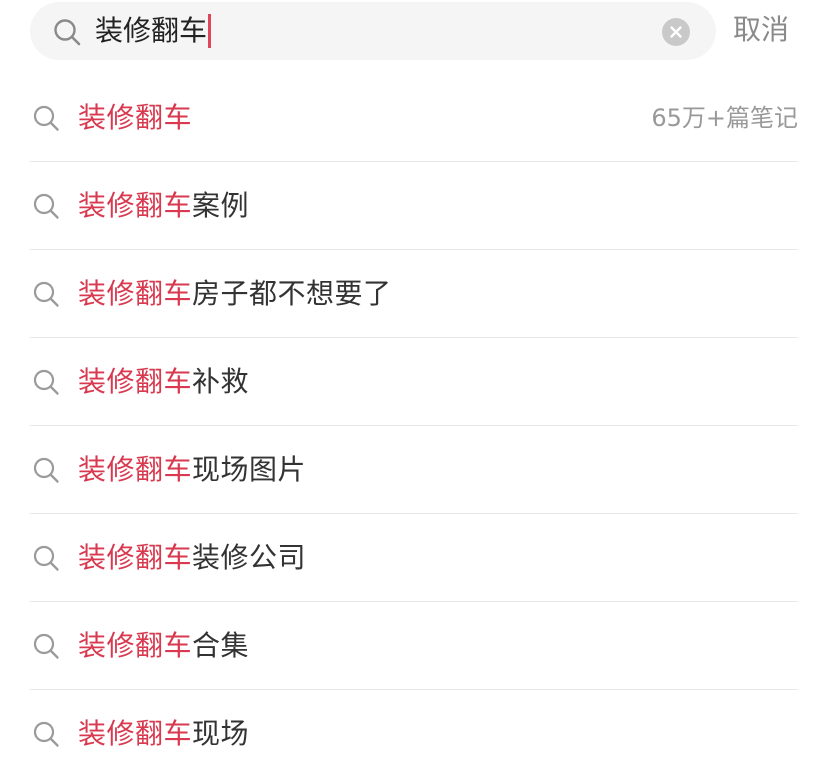  I want to click on search-input: 装修翻车, so click(153, 31).